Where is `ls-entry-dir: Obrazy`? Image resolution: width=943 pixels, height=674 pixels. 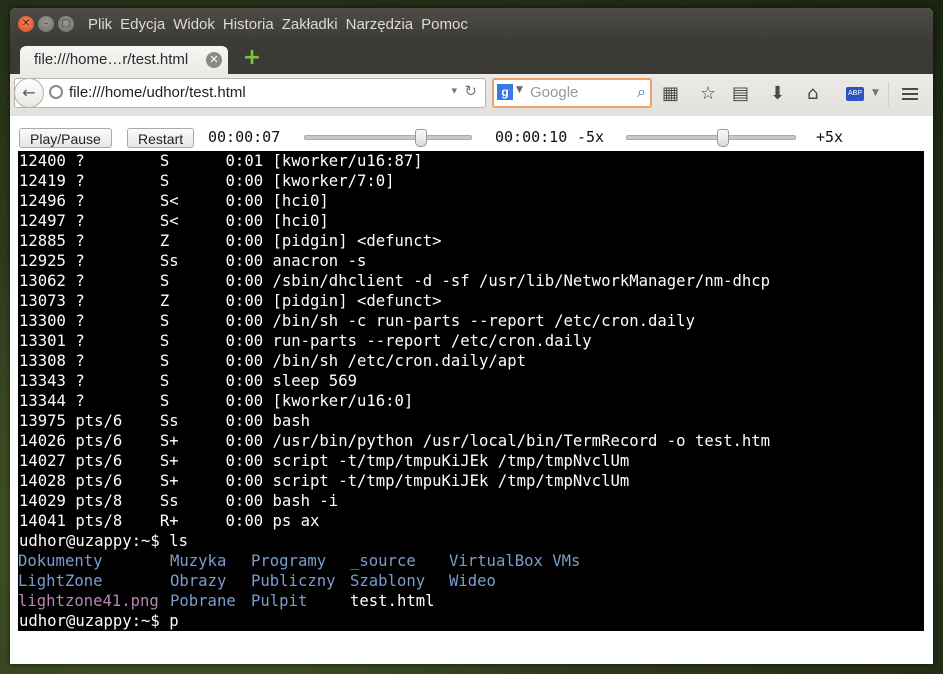 ls-entry-dir: Obrazy is located at coordinates (198, 581).